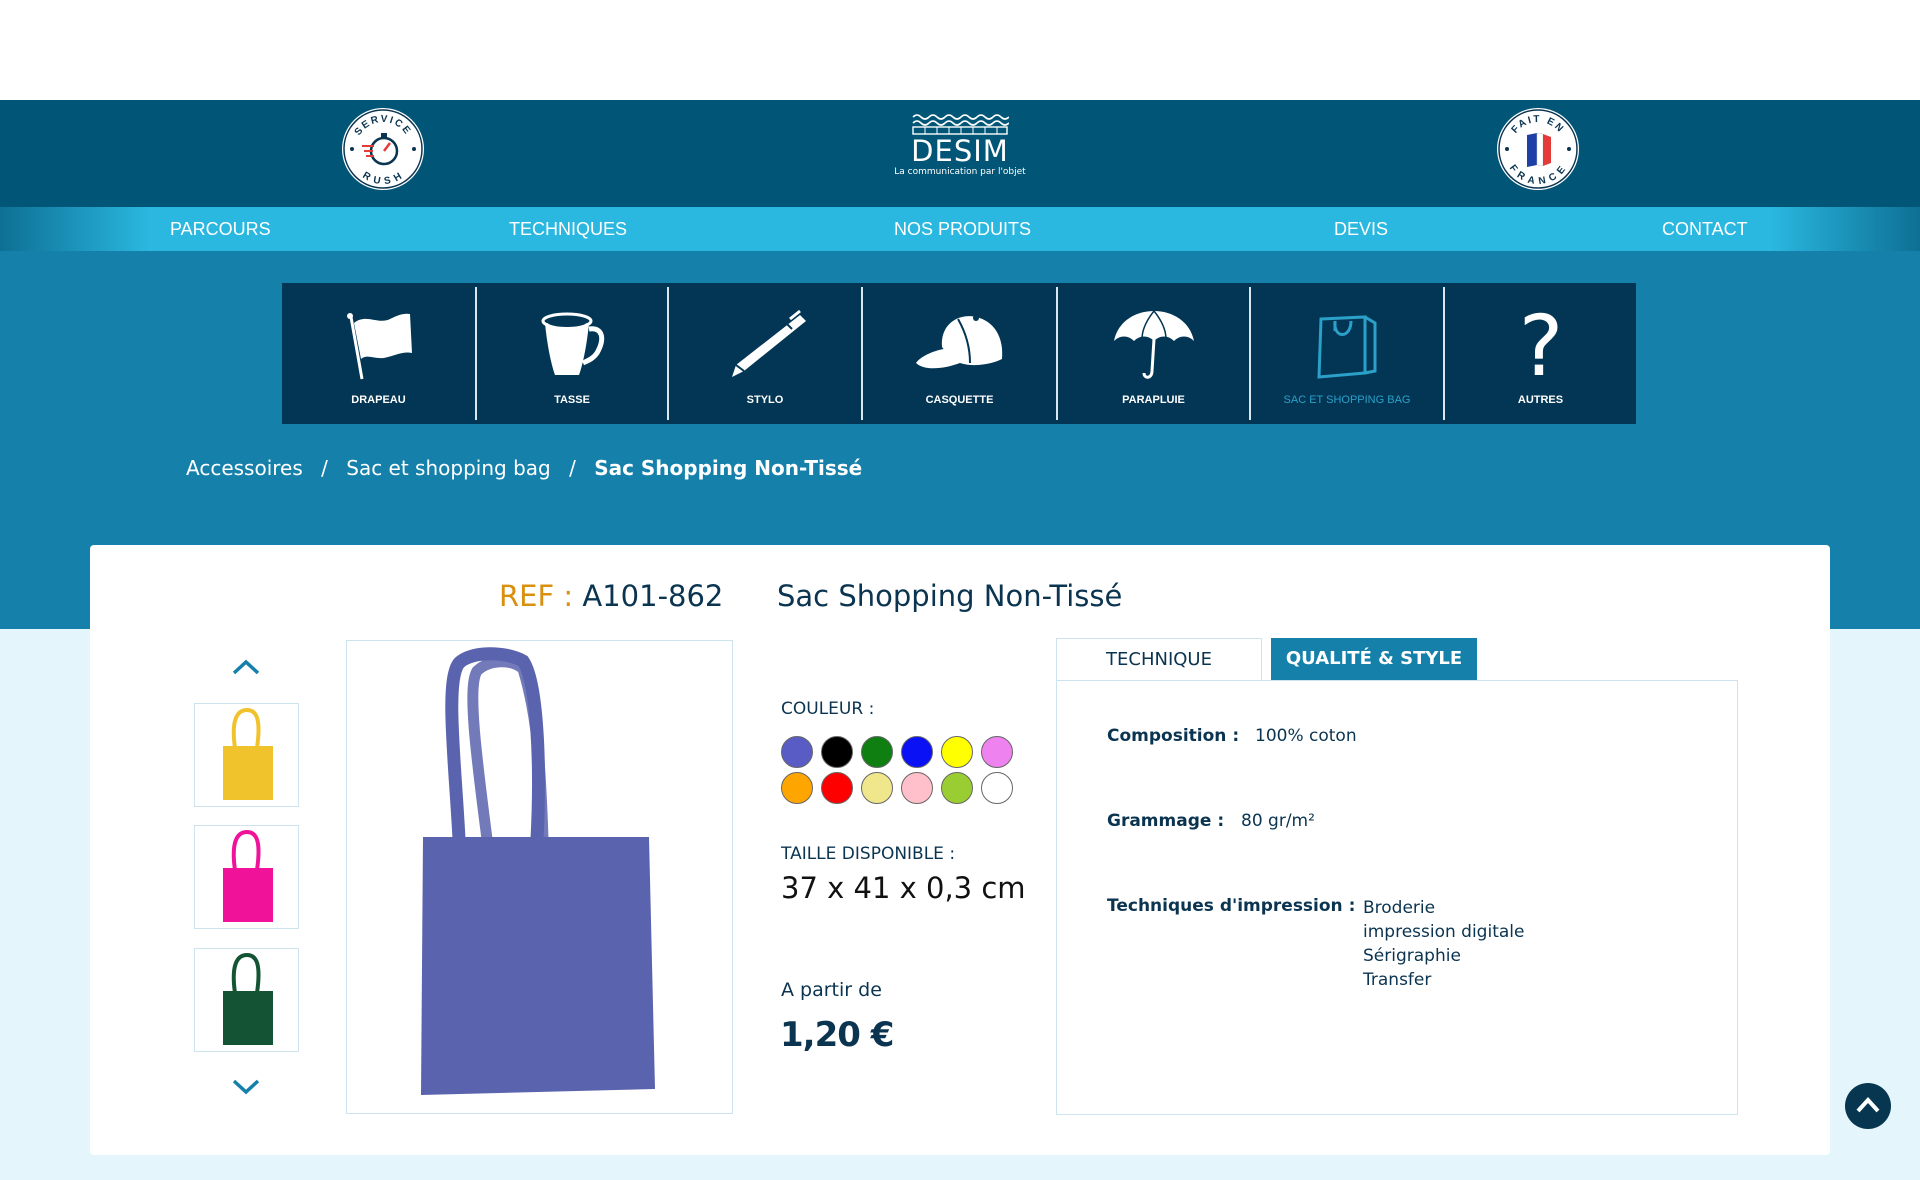  Describe the element at coordinates (568, 229) in the screenshot. I see `nav-item-techniques: TECHNIQUES` at that location.